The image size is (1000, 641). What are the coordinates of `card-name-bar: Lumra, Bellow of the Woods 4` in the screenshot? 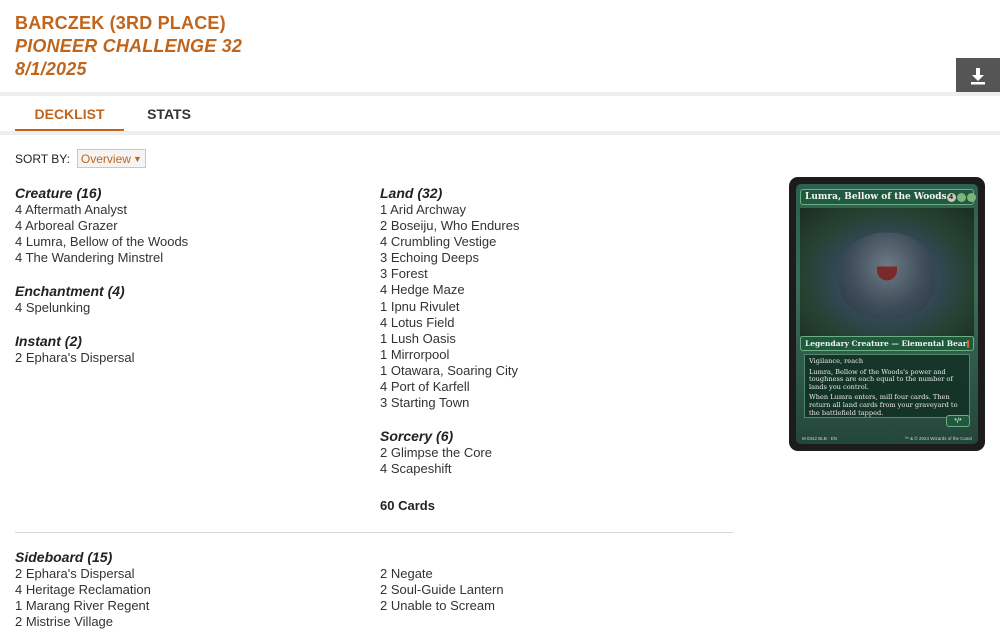 It's located at (888, 197).